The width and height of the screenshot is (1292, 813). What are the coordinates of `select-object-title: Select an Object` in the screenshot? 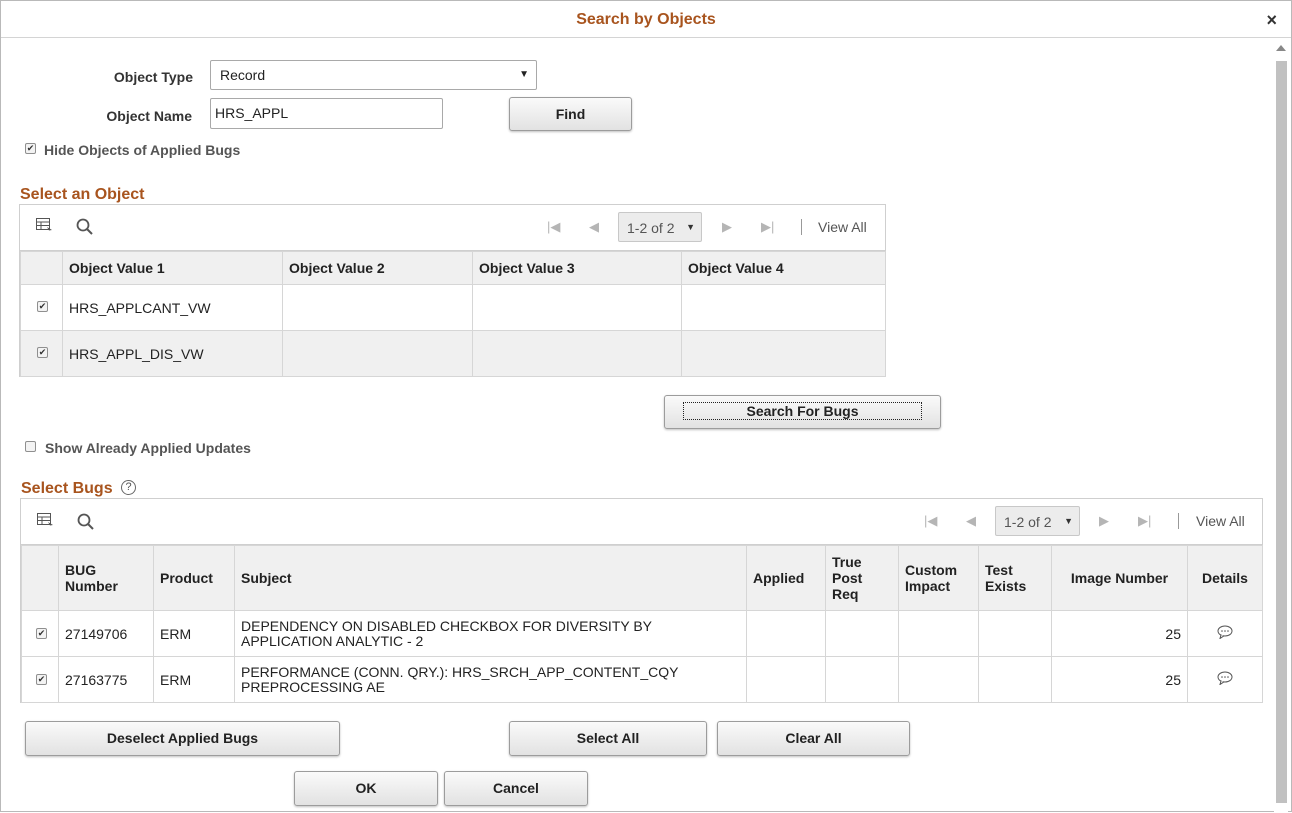 It's located at (82, 194).